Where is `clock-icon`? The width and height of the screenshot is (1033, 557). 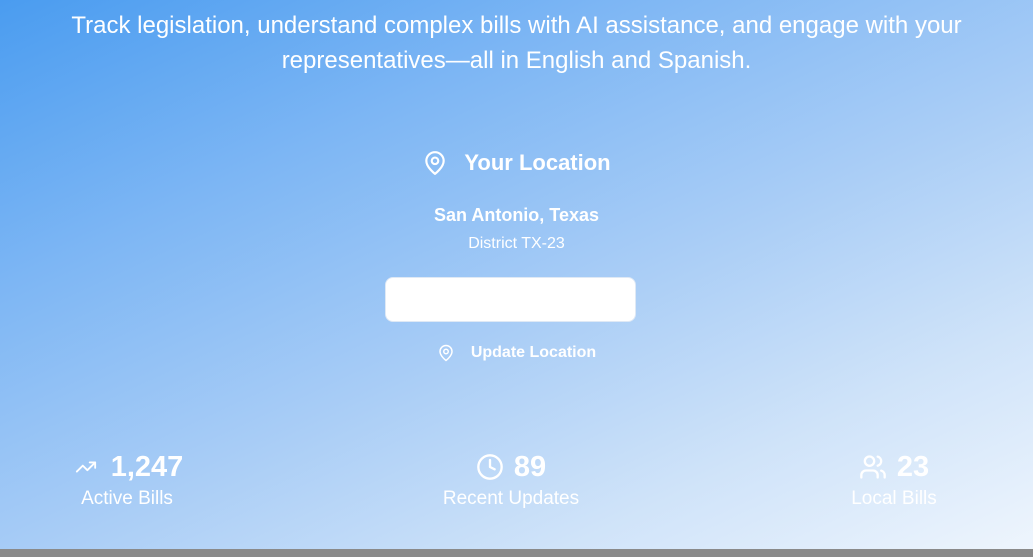
clock-icon is located at coordinates (490, 467).